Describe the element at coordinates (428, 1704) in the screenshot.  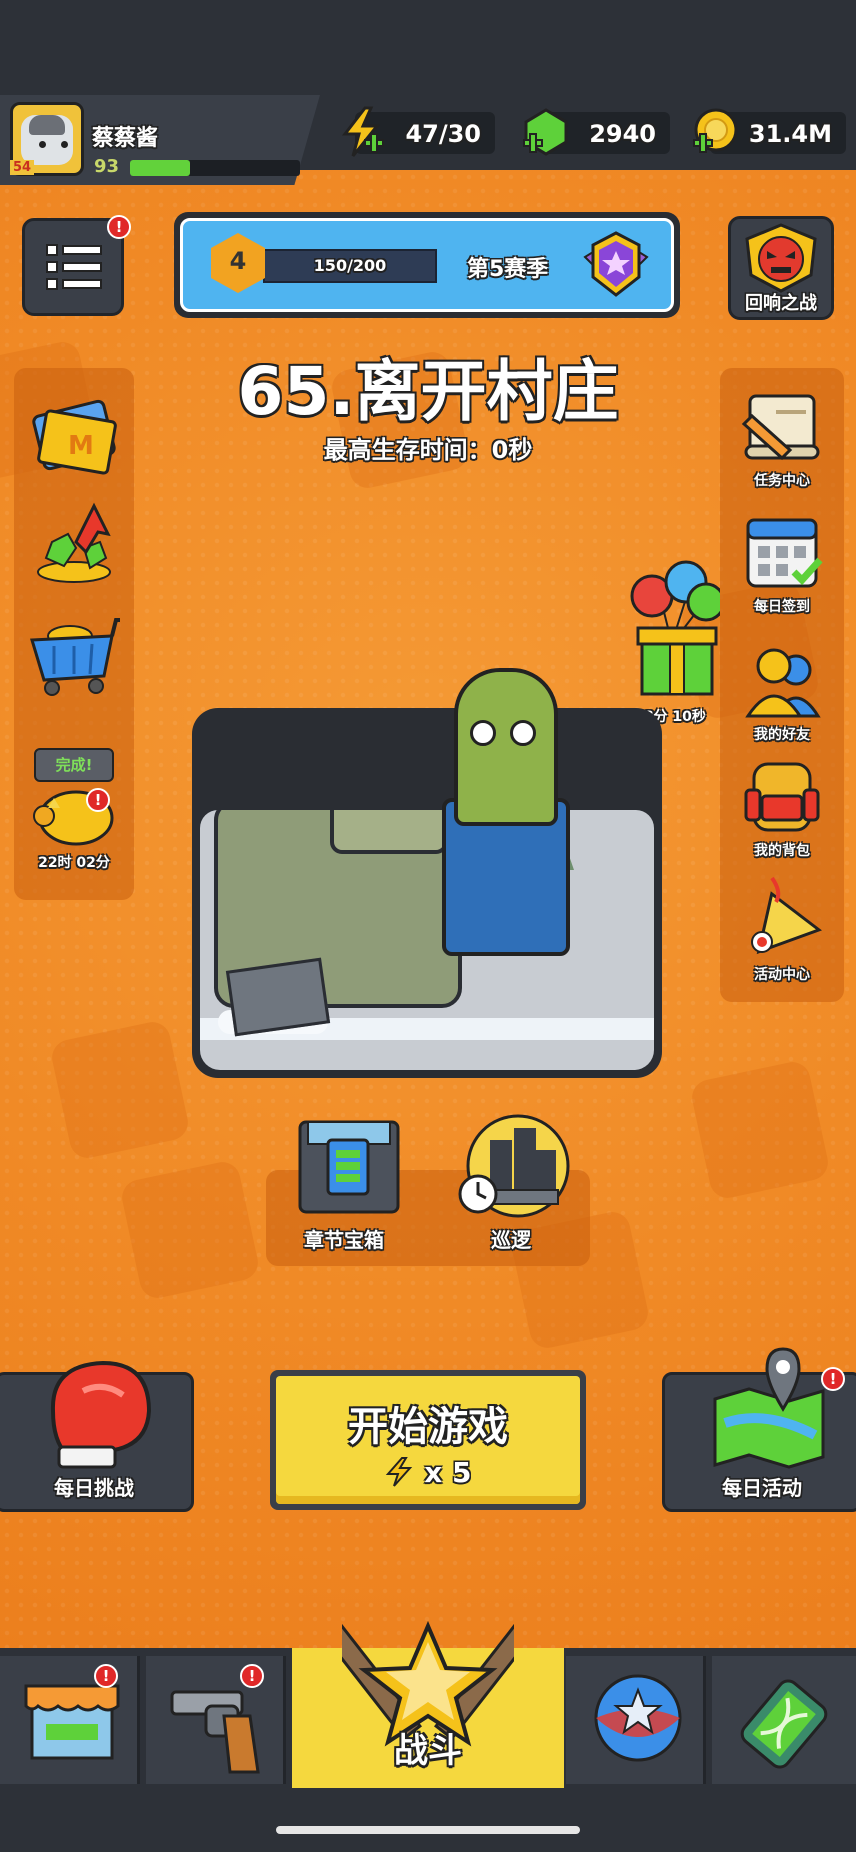
I see `nav-battle: 战斗` at that location.